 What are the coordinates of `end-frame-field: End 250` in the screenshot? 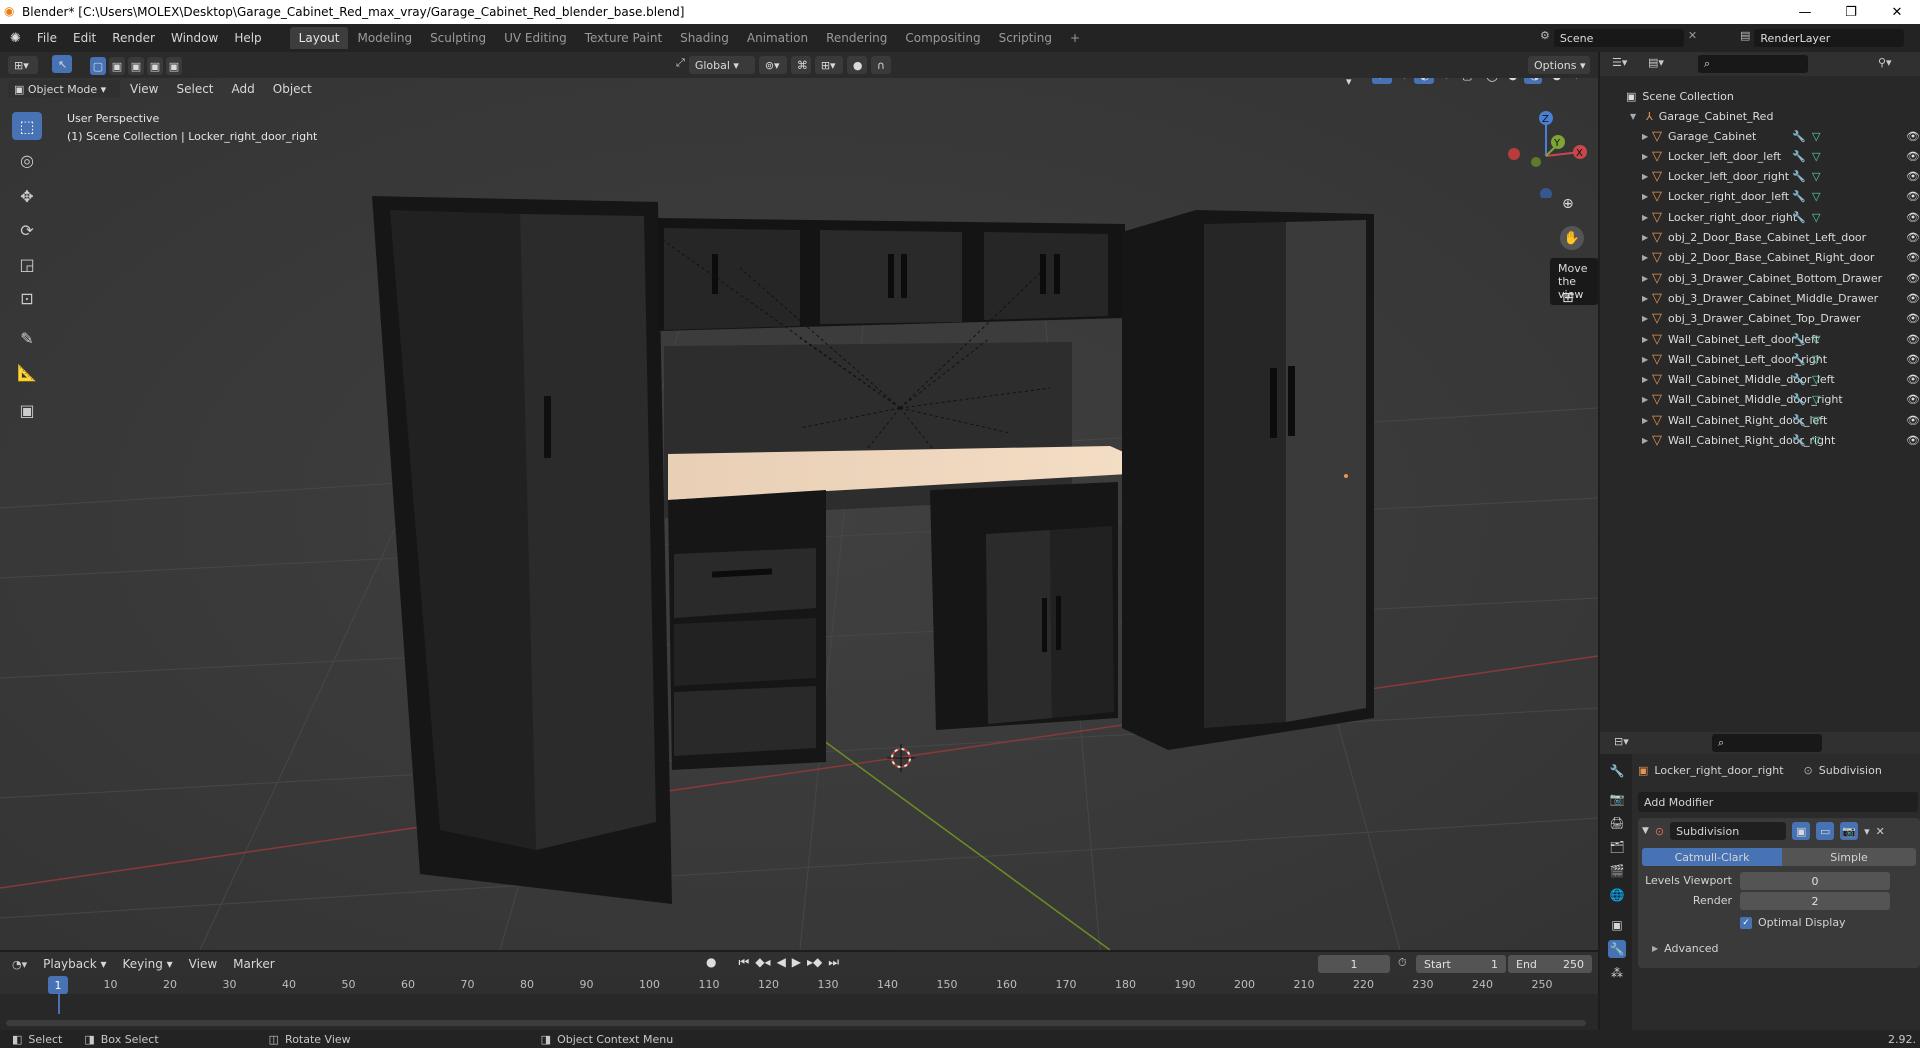 It's located at (1550, 964).